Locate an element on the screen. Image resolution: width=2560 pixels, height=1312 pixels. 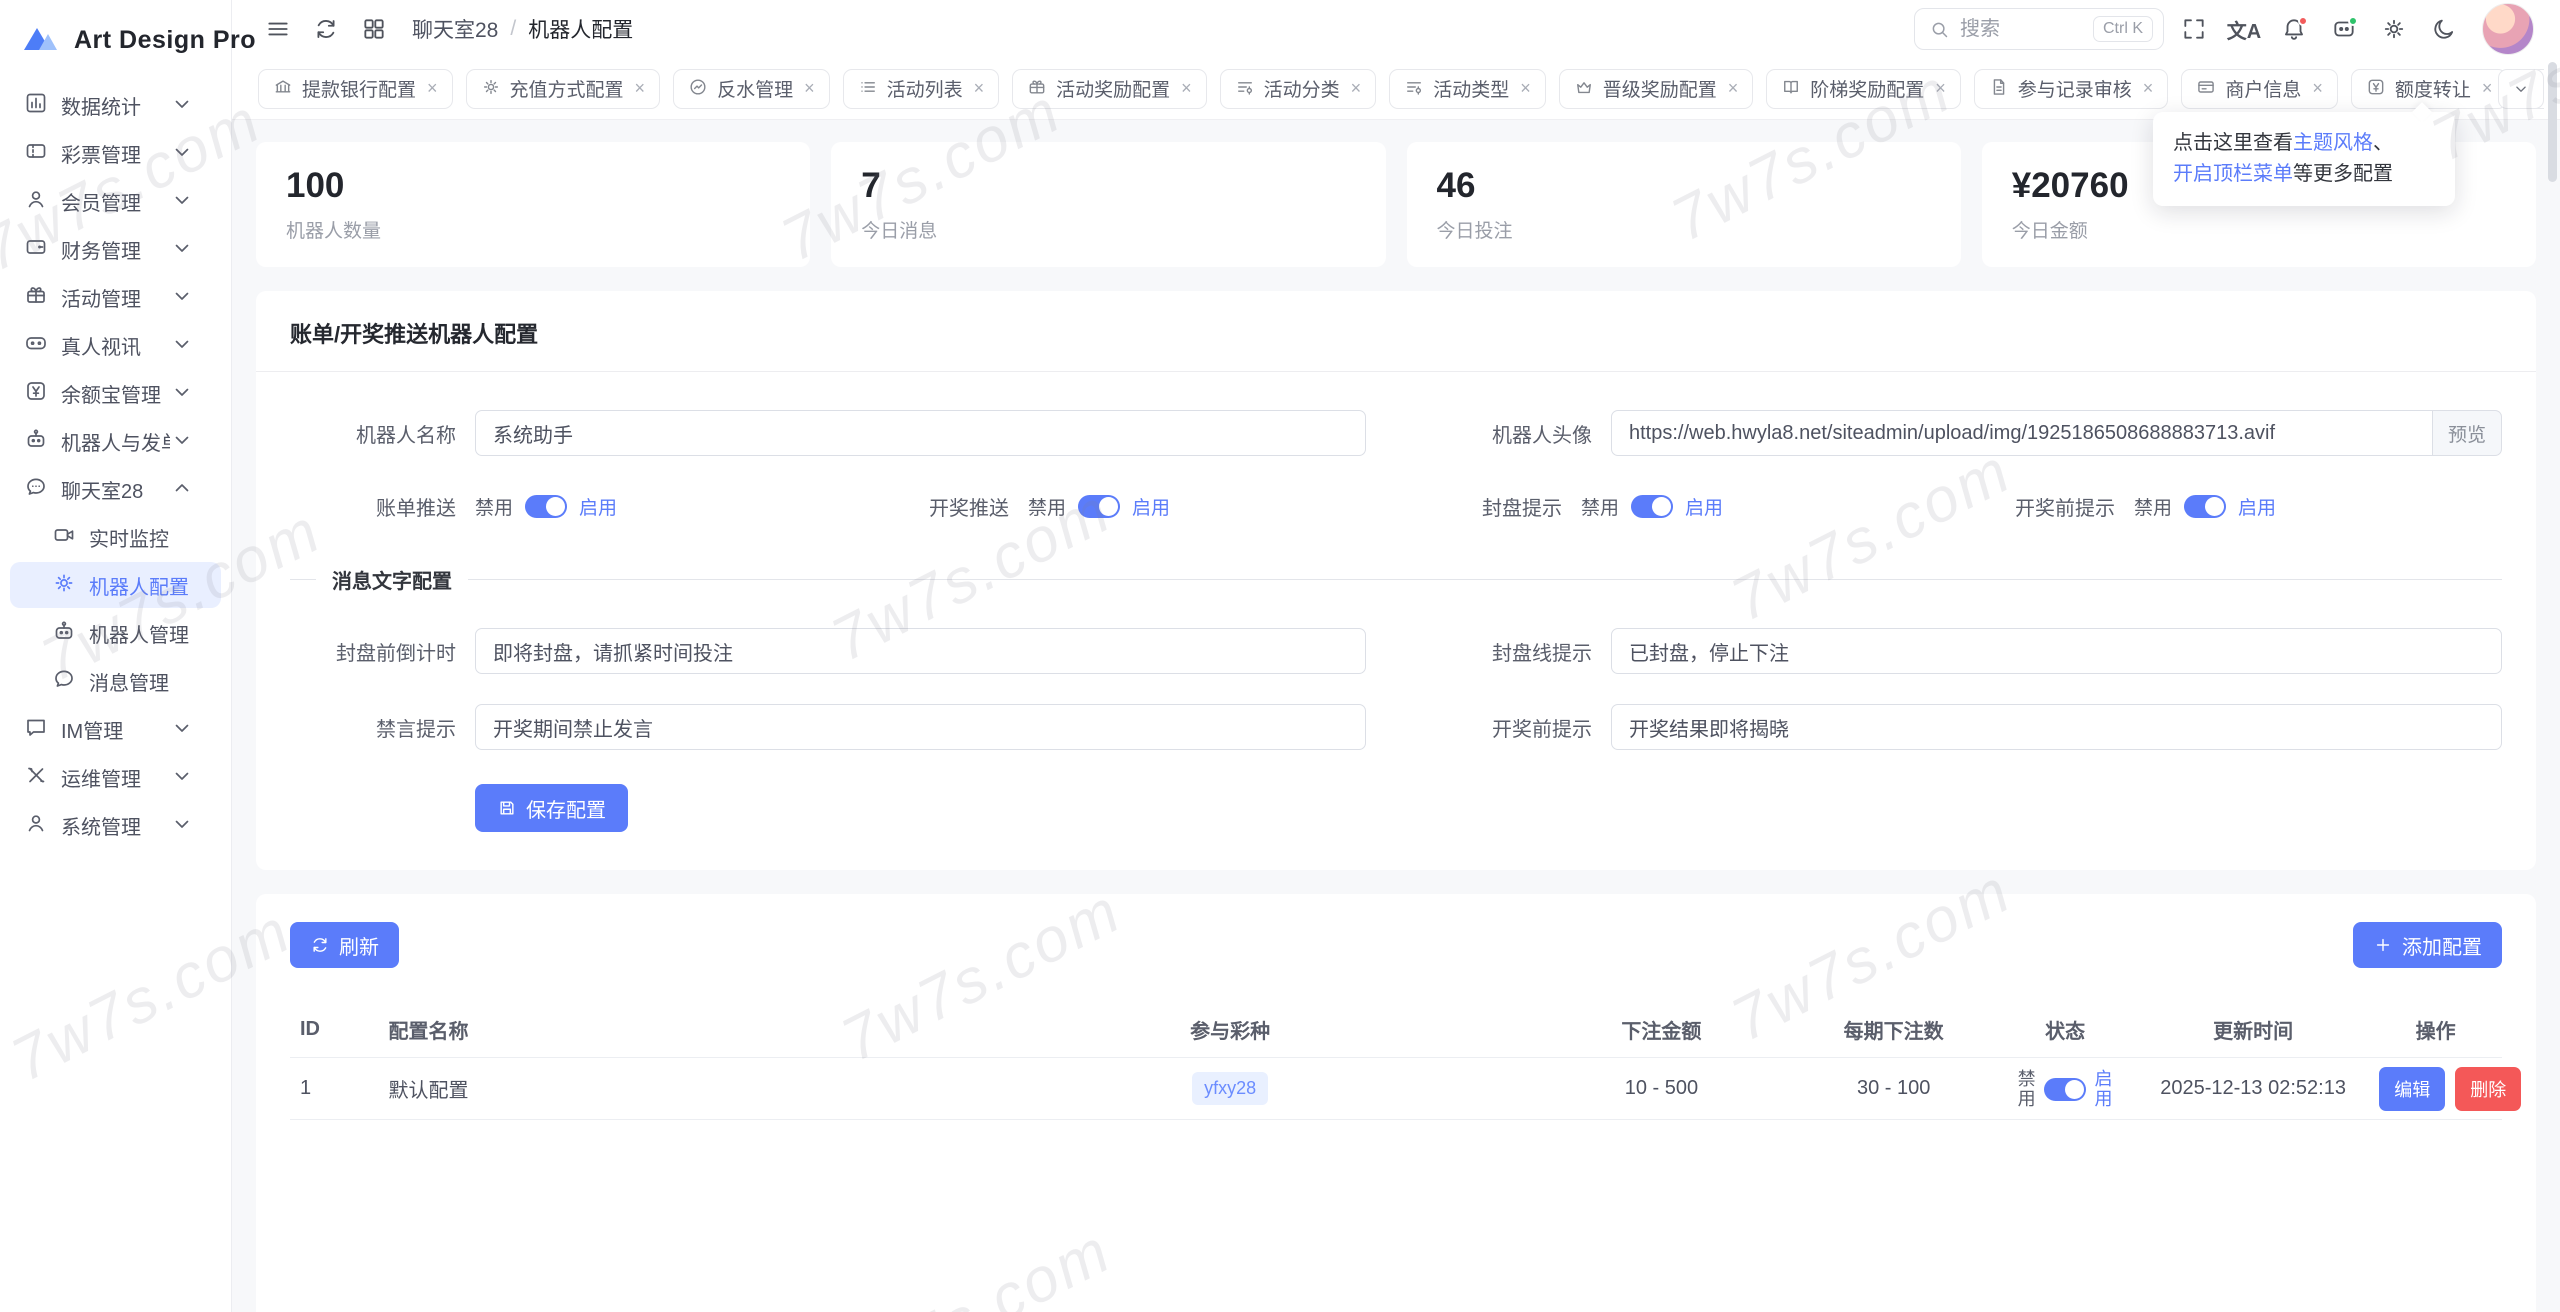
tab-chip: 提款银行配置 × is located at coordinates (355, 88).